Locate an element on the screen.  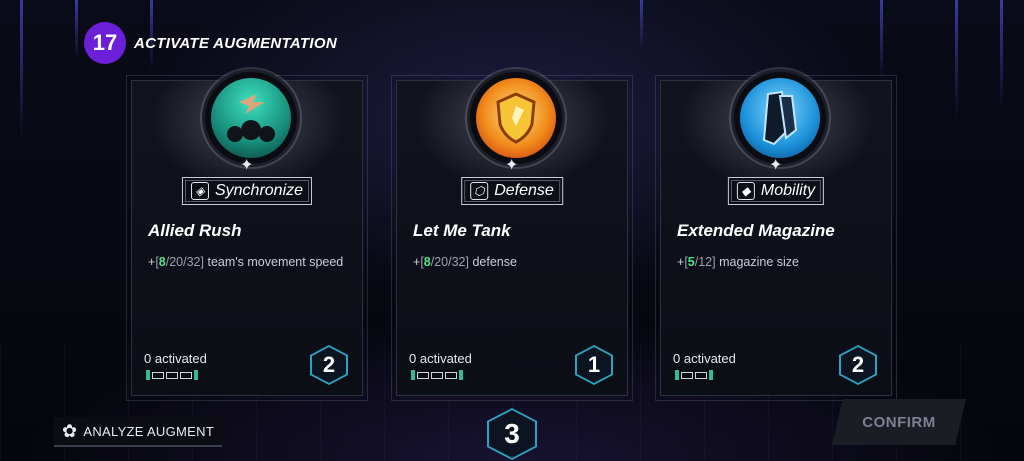
current-tier-value: 5 is located at coordinates (691, 262).